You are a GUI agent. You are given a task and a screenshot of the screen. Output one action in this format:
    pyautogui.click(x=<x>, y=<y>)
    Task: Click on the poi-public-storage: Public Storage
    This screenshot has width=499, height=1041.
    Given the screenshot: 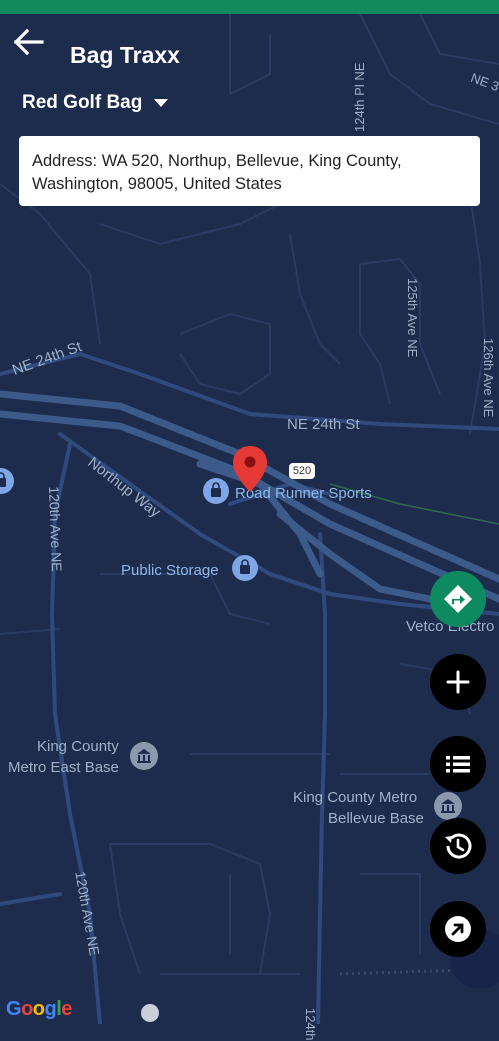 What is the action you would take?
    pyautogui.click(x=170, y=570)
    